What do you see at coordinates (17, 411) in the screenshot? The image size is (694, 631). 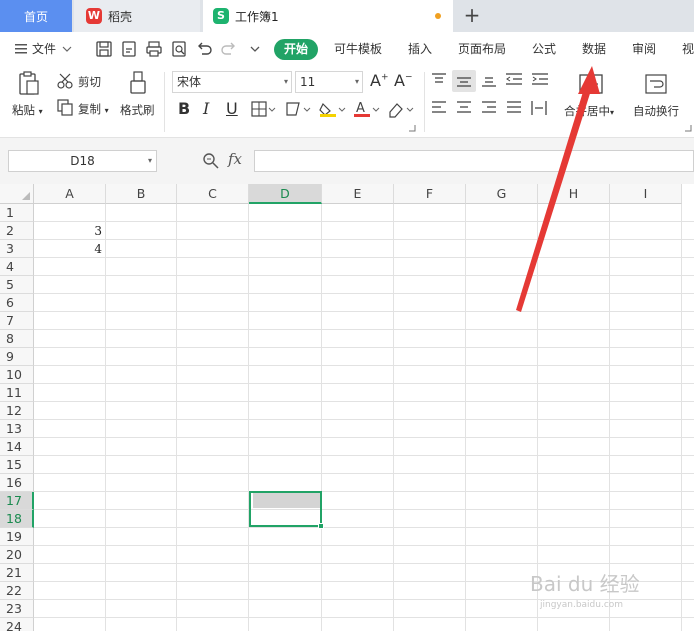 I see `row-header-12: 12` at bounding box center [17, 411].